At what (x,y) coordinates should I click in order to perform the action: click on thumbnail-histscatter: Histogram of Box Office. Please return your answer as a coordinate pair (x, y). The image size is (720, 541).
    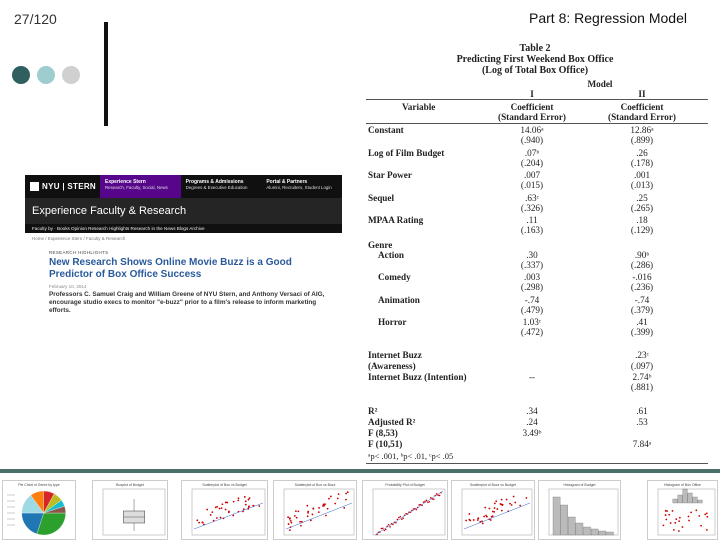
    Looking at the image, I should click on (682, 510).